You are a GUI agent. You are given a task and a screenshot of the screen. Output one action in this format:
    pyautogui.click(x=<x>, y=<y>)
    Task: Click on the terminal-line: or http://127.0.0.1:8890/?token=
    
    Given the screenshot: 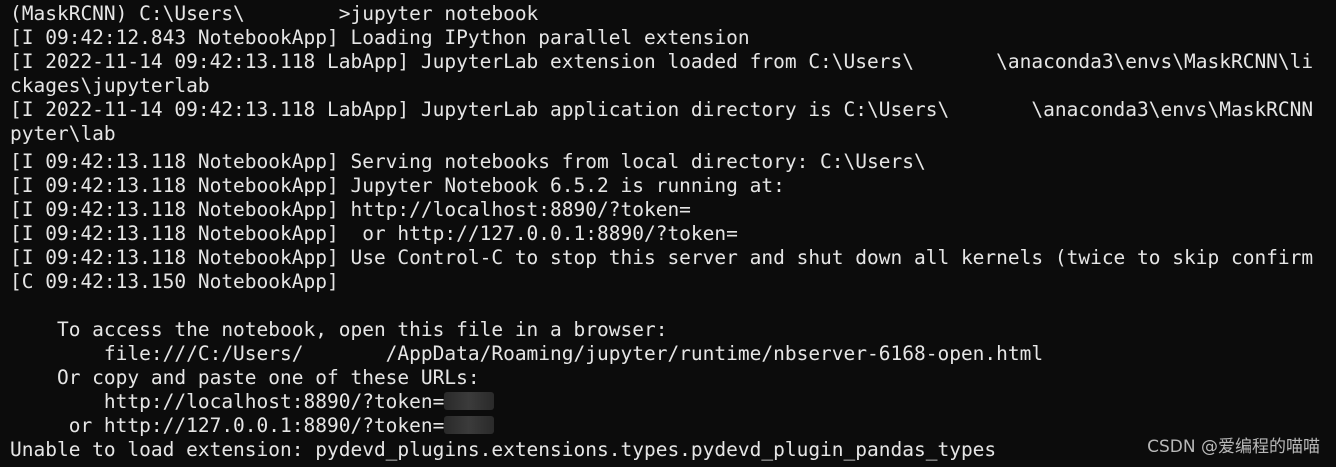 What is the action you would take?
    pyautogui.click(x=252, y=426)
    